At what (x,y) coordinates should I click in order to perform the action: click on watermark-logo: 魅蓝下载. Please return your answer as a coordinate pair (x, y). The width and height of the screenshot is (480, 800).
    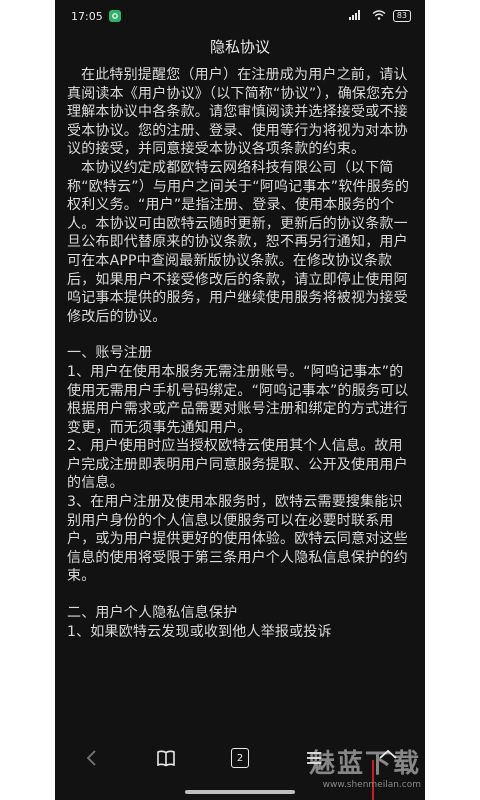
    Looking at the image, I should click on (364, 764).